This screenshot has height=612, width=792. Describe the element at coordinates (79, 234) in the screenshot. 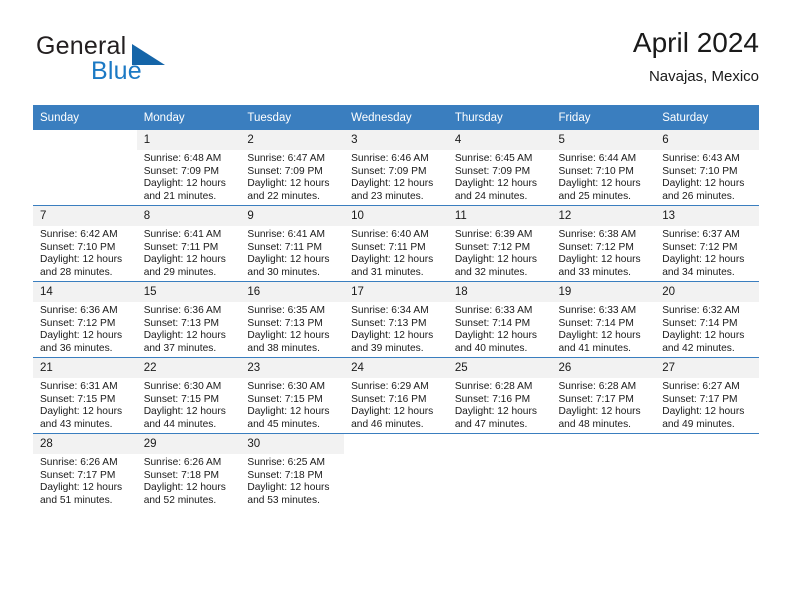

I see `sunrise-time: Sunrise: 6:42 AM` at that location.